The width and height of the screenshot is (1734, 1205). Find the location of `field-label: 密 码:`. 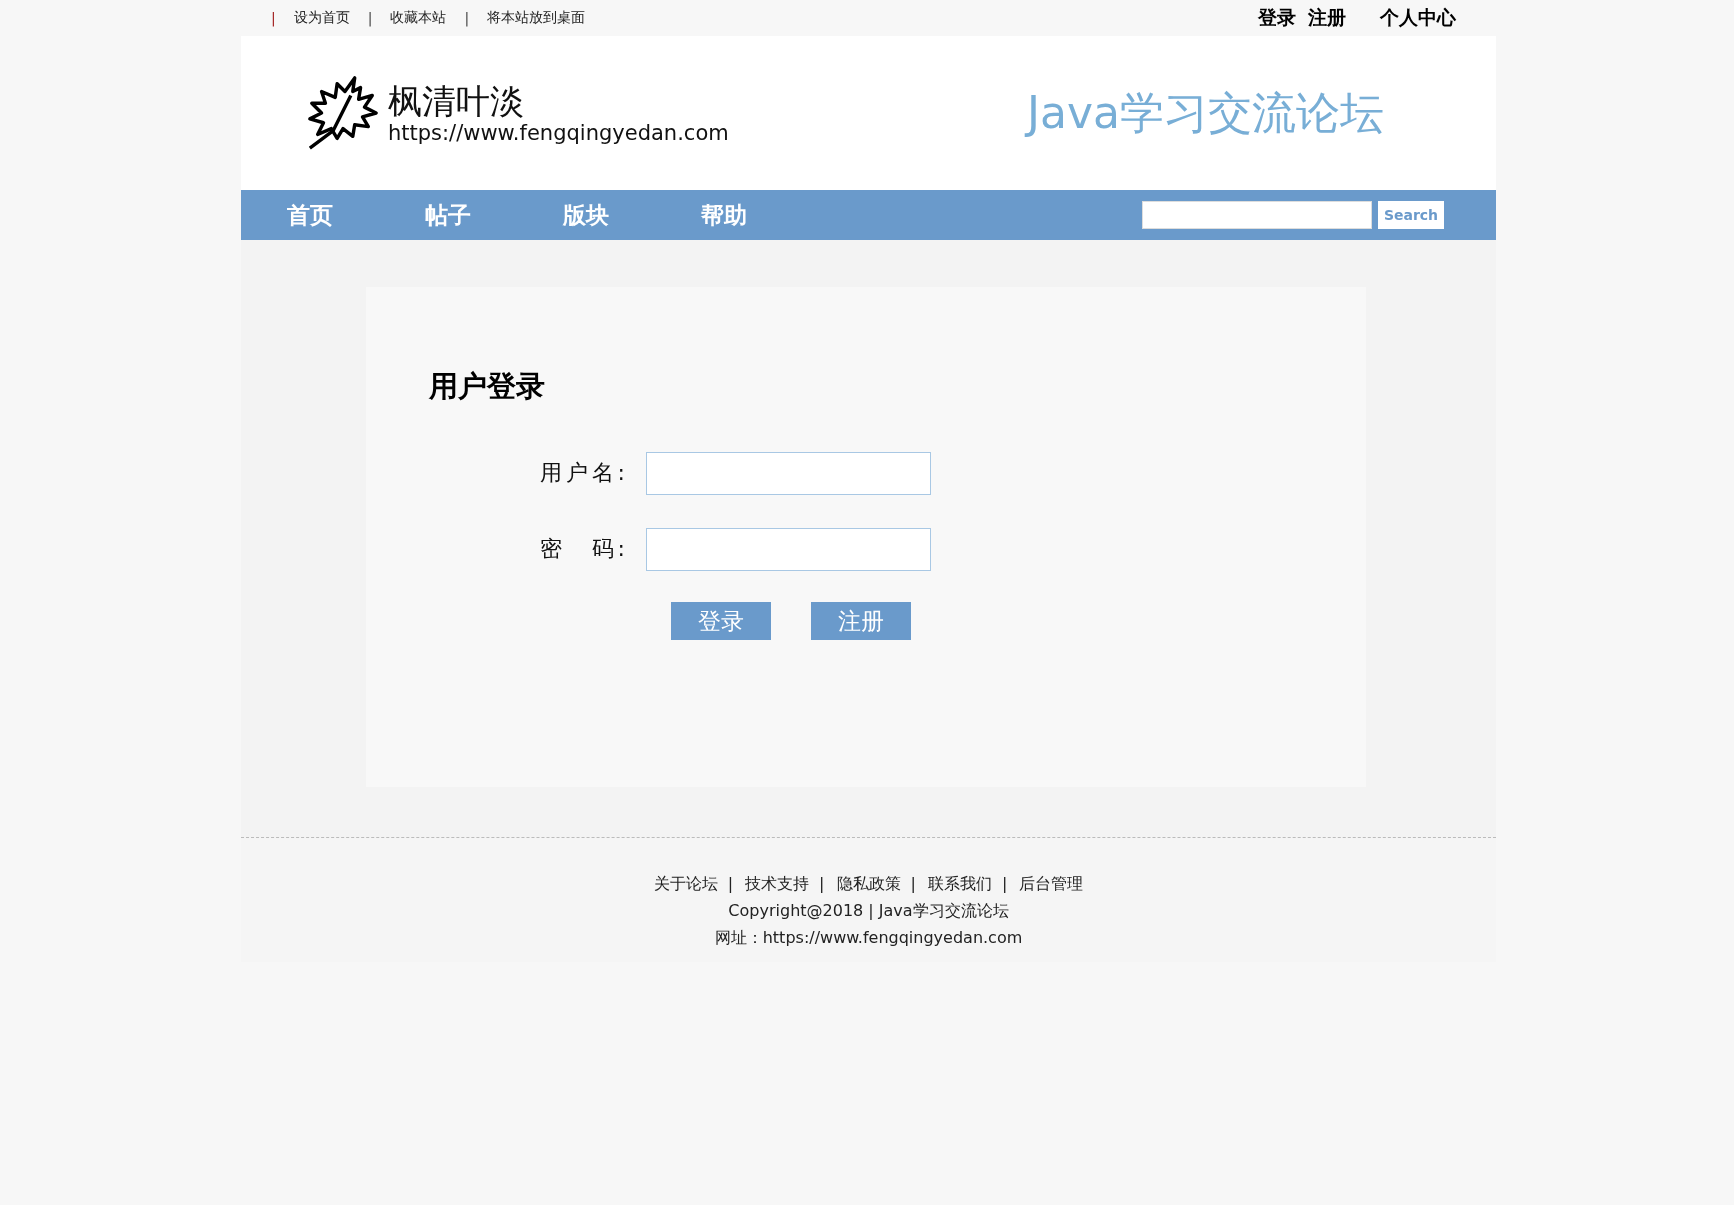

field-label: 密 码: is located at coordinates (583, 549).